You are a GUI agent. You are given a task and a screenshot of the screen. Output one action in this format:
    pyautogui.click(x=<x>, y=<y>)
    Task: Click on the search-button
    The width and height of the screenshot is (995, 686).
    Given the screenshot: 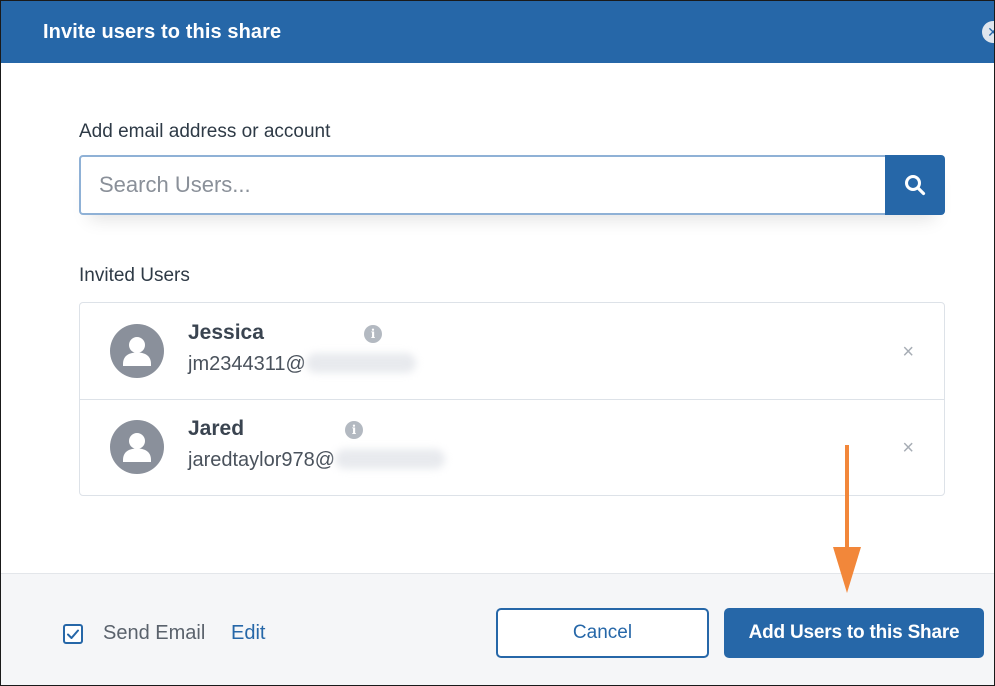 What is the action you would take?
    pyautogui.click(x=915, y=185)
    